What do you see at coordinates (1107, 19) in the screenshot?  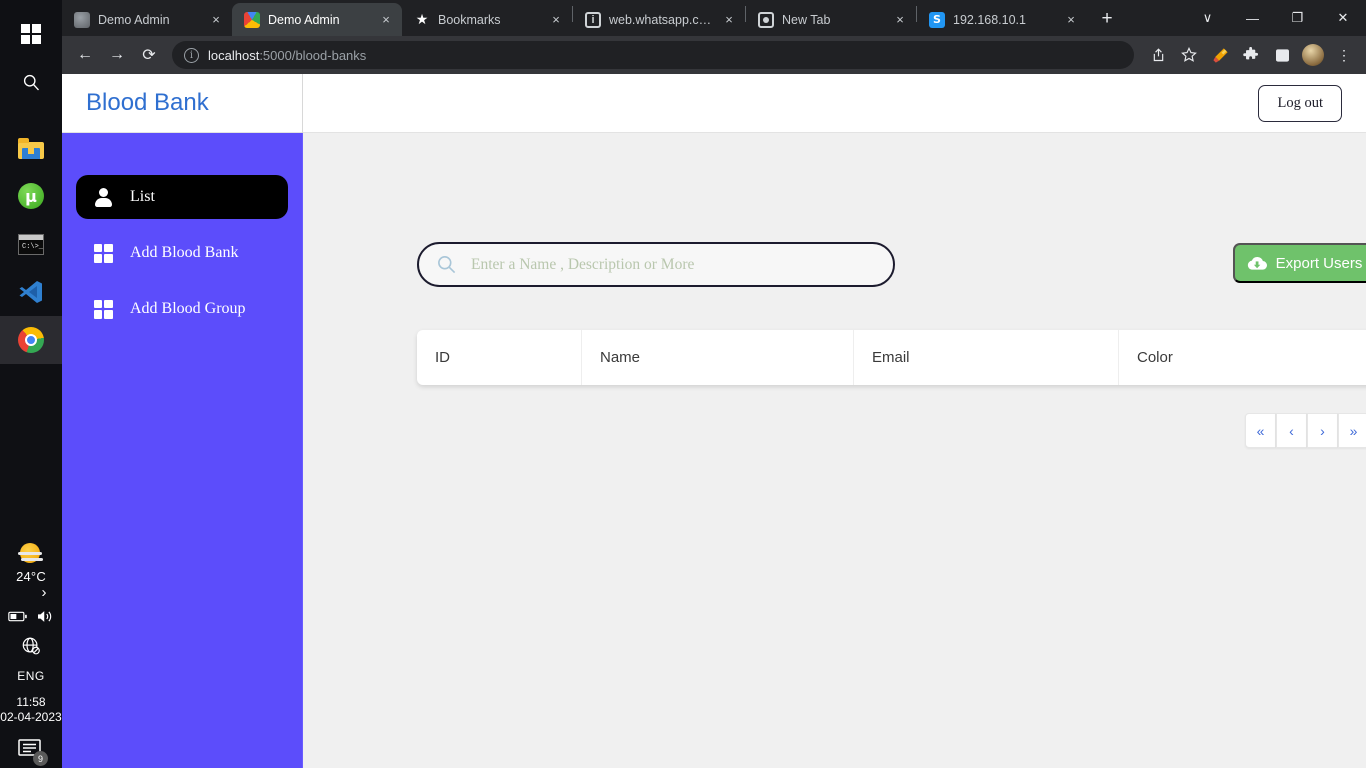 I see `new-tab-button: +` at bounding box center [1107, 19].